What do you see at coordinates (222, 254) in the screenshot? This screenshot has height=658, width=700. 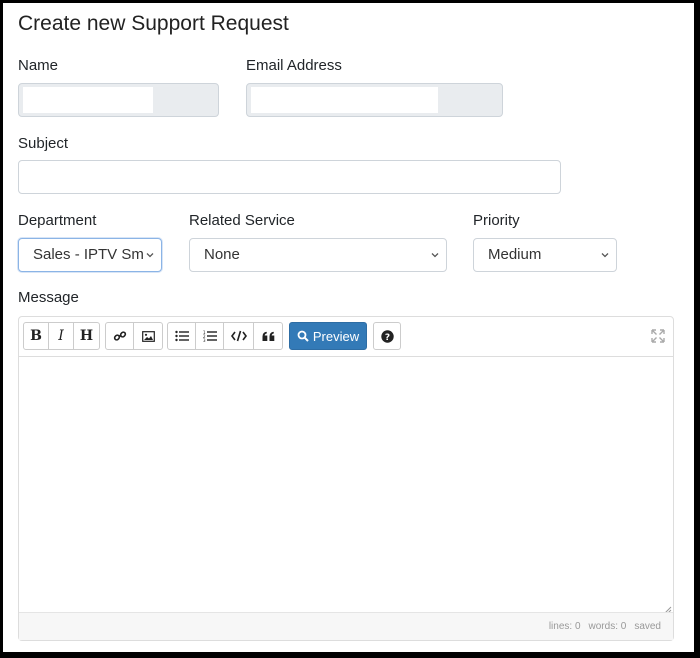 I see `related-service-selected-value: None` at bounding box center [222, 254].